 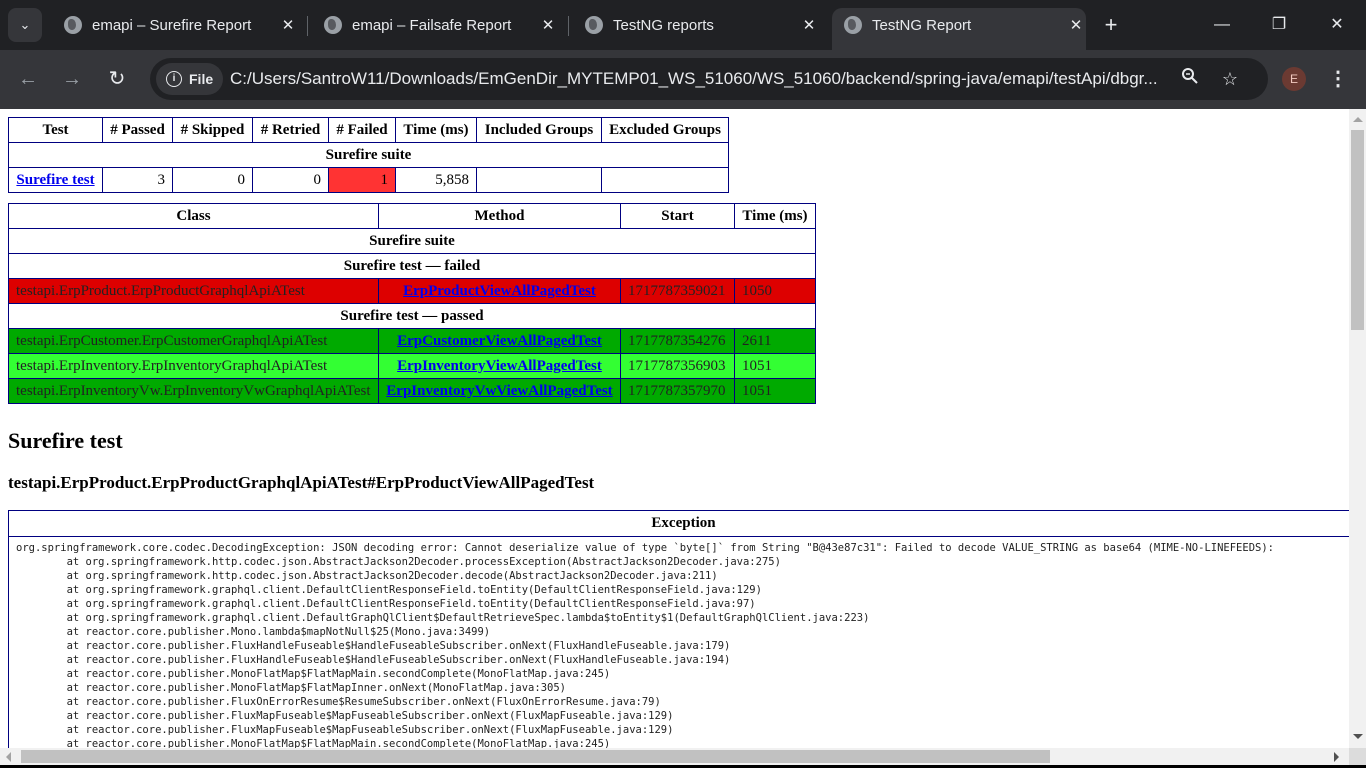 I want to click on col-class: Class, so click(x=193, y=216).